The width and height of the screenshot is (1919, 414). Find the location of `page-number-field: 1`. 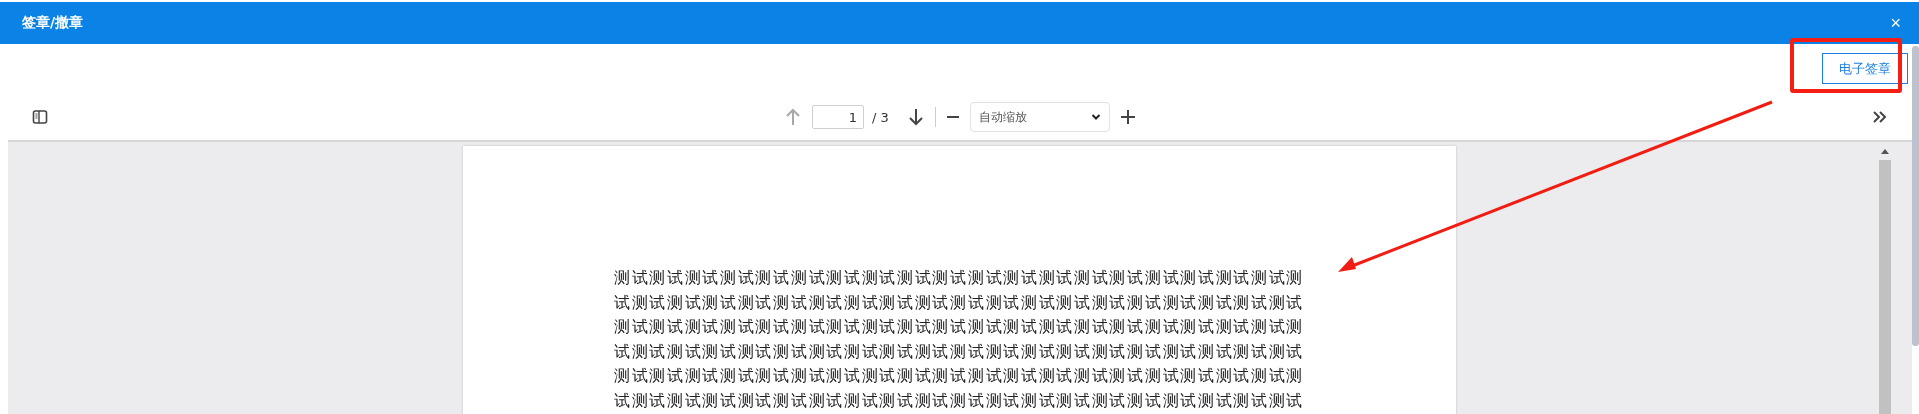

page-number-field: 1 is located at coordinates (838, 117).